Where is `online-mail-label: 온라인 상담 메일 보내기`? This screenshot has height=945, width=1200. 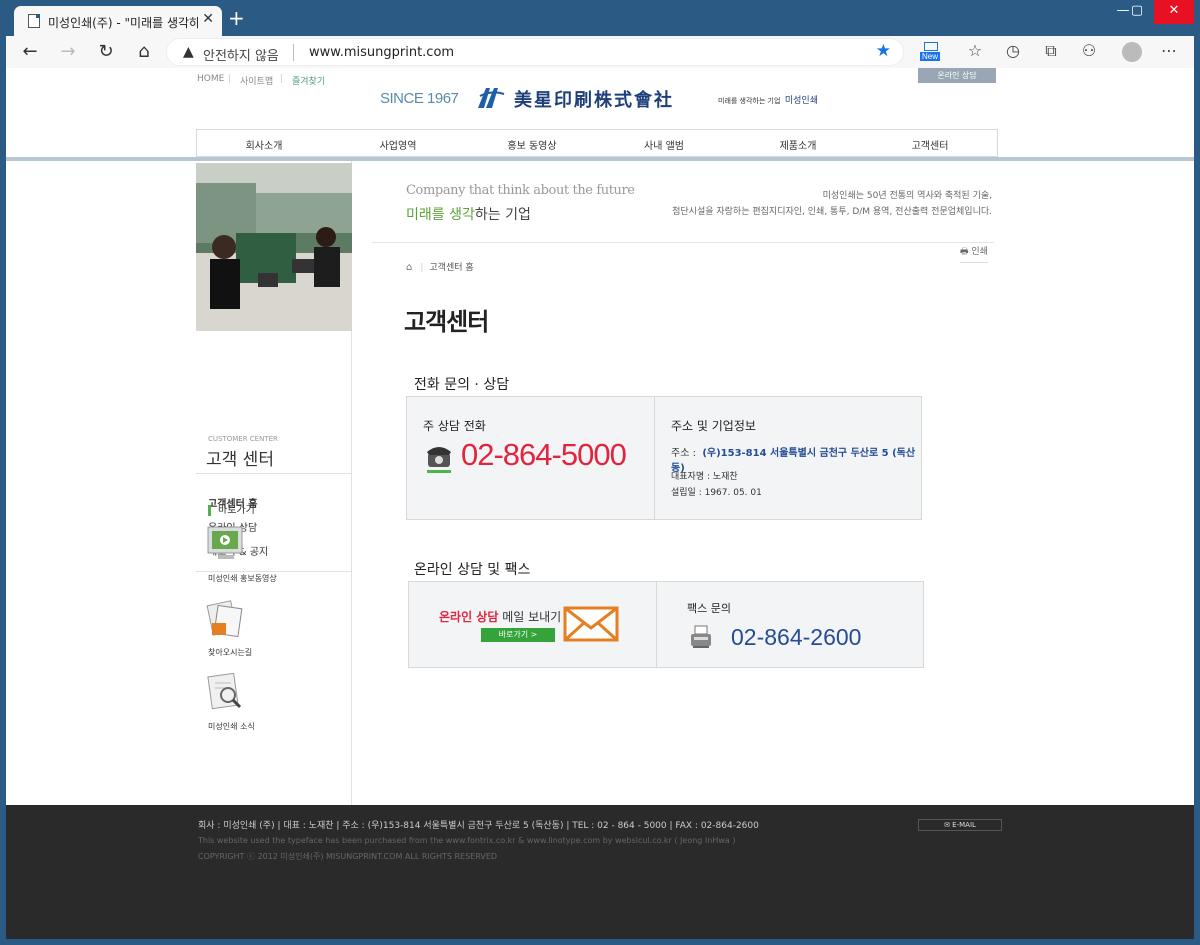 online-mail-label: 온라인 상담 메일 보내기 is located at coordinates (500, 617).